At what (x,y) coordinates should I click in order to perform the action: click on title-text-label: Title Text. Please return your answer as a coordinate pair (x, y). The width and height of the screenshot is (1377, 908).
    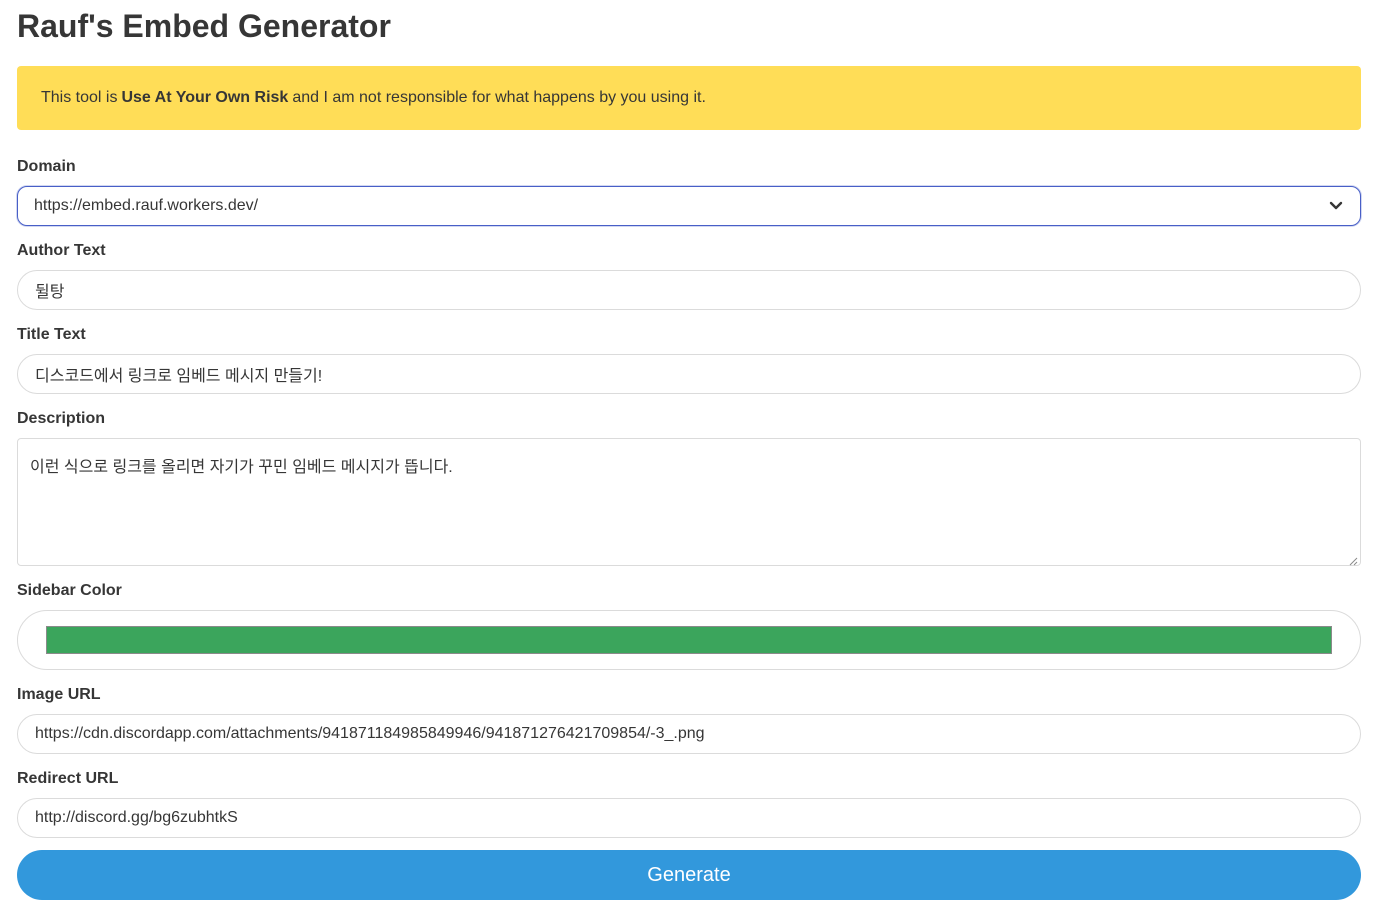
    Looking at the image, I should click on (51, 334).